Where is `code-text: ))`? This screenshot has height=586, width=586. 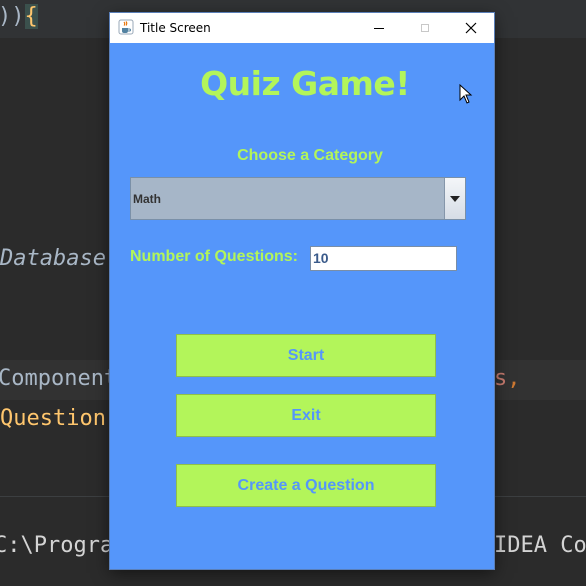
code-text: )) is located at coordinates (12, 16).